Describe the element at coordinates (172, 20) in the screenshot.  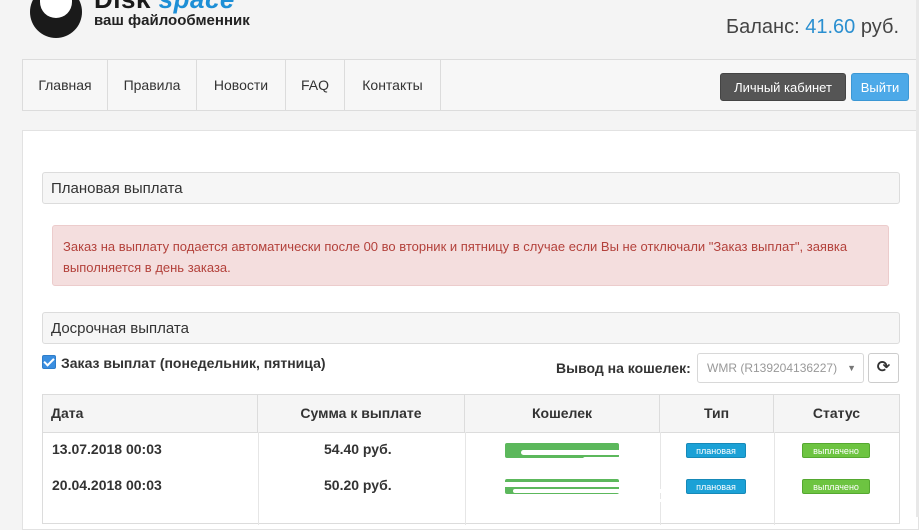
I see `logo-subtitle: ваш файлообменник` at that location.